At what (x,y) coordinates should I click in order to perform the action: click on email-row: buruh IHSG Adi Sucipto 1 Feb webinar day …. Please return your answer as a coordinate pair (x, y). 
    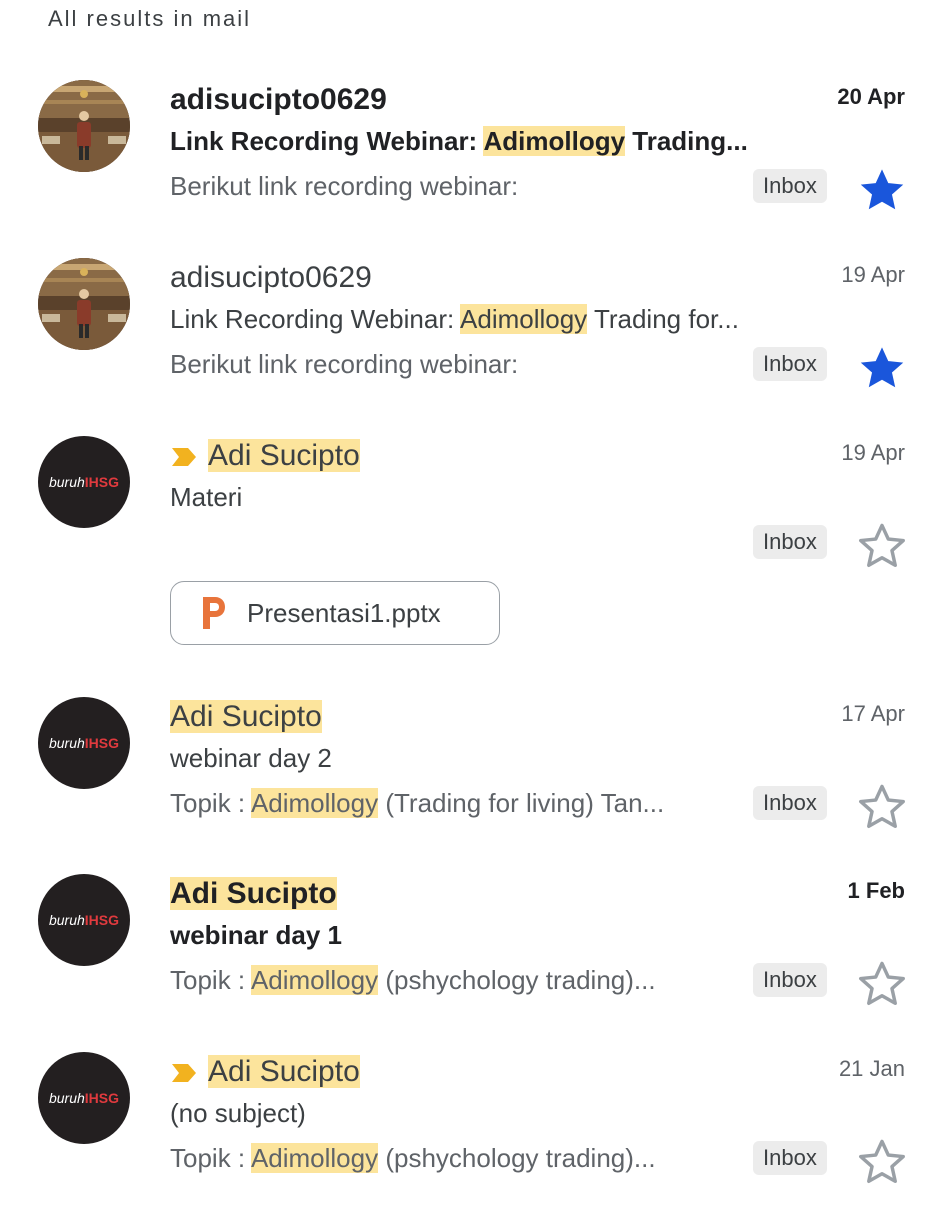
    Looking at the image, I should click on (471, 954).